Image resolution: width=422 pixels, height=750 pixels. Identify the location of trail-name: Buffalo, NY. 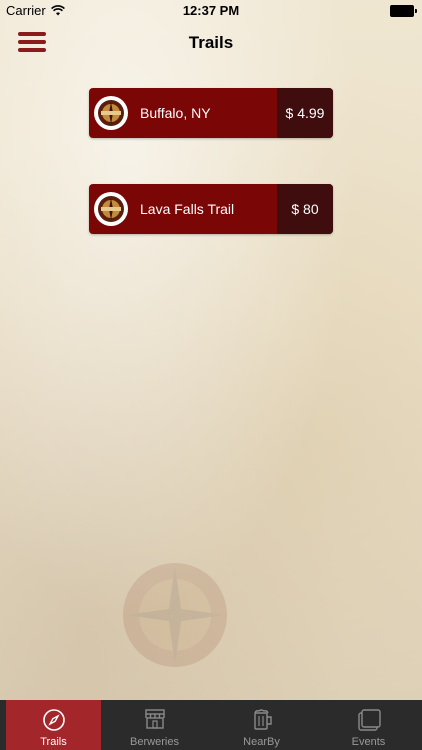
(175, 113).